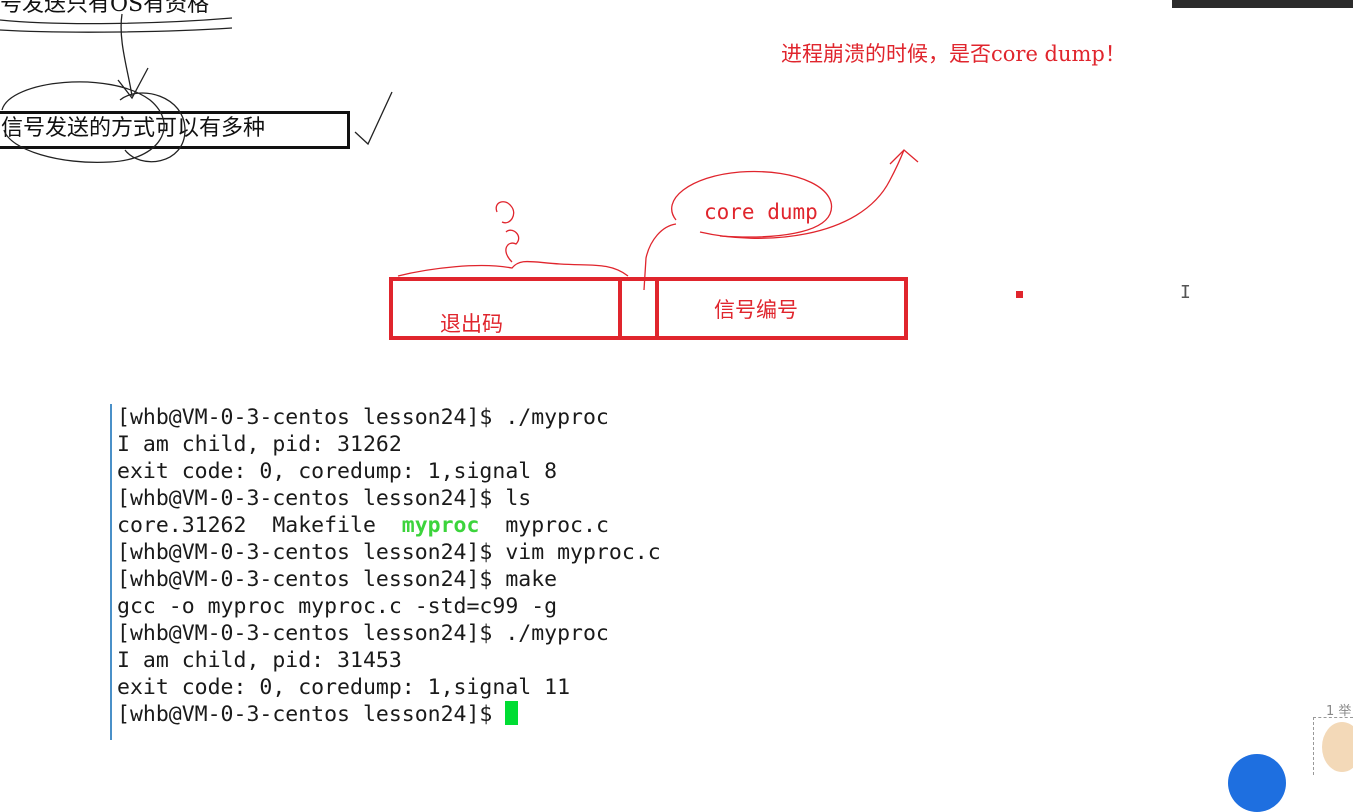 Image resolution: width=1353 pixels, height=812 pixels. Describe the element at coordinates (953, 54) in the screenshot. I see `core-dump-question-note: 进程崩溃的时候，是否core dump！` at that location.